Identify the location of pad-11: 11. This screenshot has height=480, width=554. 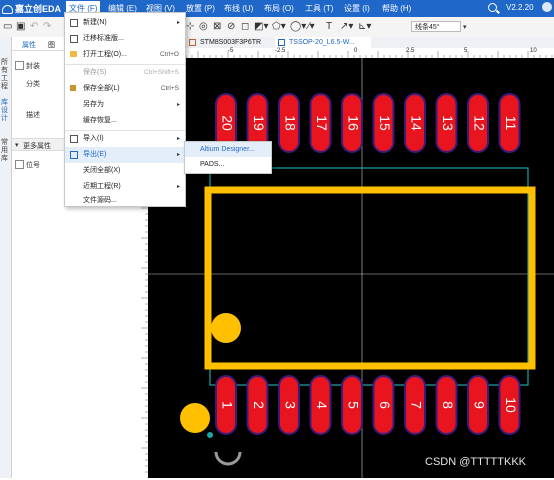
(509, 123).